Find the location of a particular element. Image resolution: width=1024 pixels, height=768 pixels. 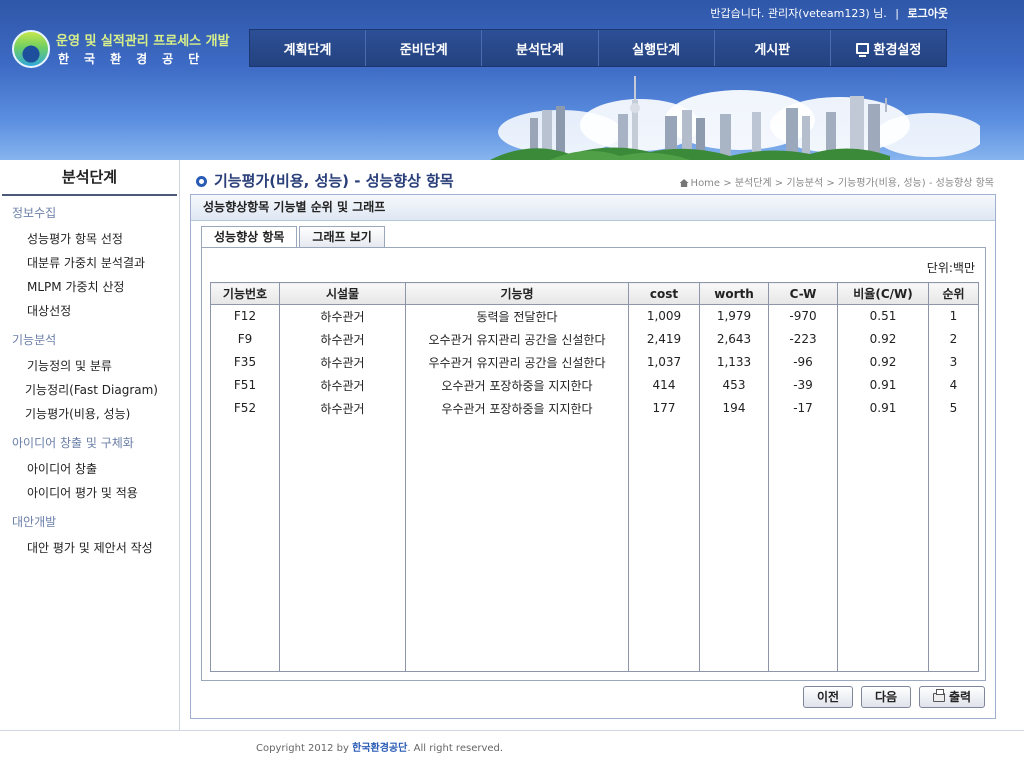

table-header-row: 기능번호 시설물 기능명 cost worth C-W 비율(C/W) 순위 is located at coordinates (594, 293).